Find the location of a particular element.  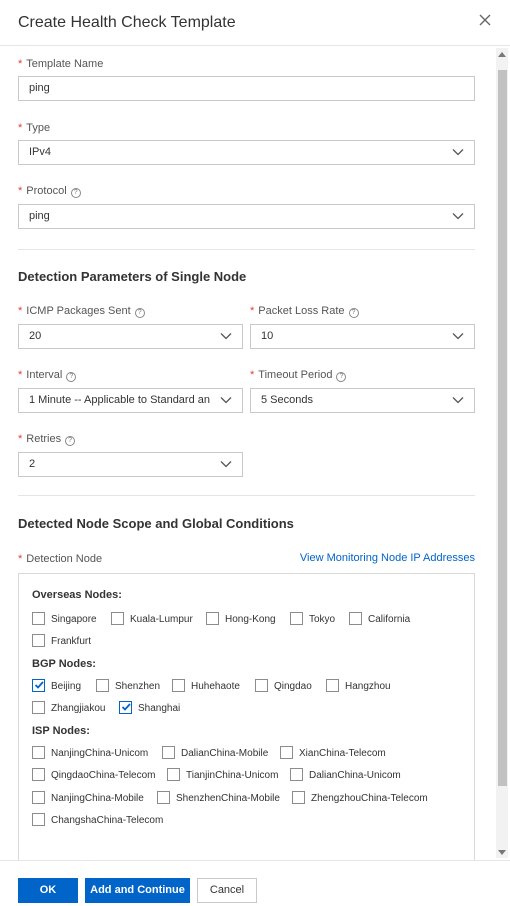

checkbox-dalian-unicom: DalianChina-Unicom is located at coordinates (345, 776).